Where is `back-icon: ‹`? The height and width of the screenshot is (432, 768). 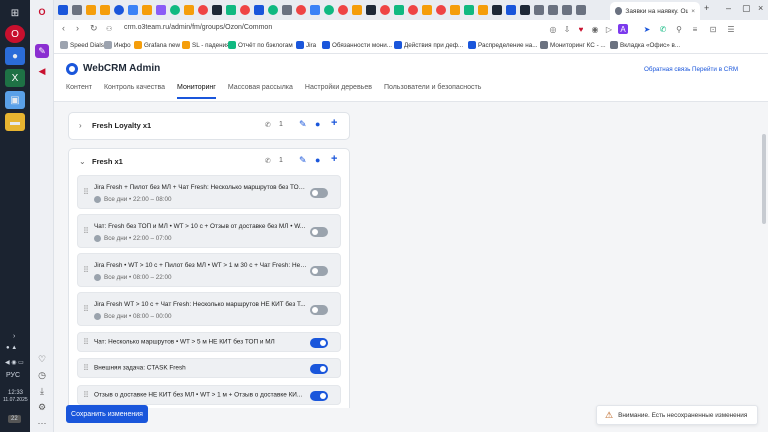 back-icon: ‹ is located at coordinates (63, 28).